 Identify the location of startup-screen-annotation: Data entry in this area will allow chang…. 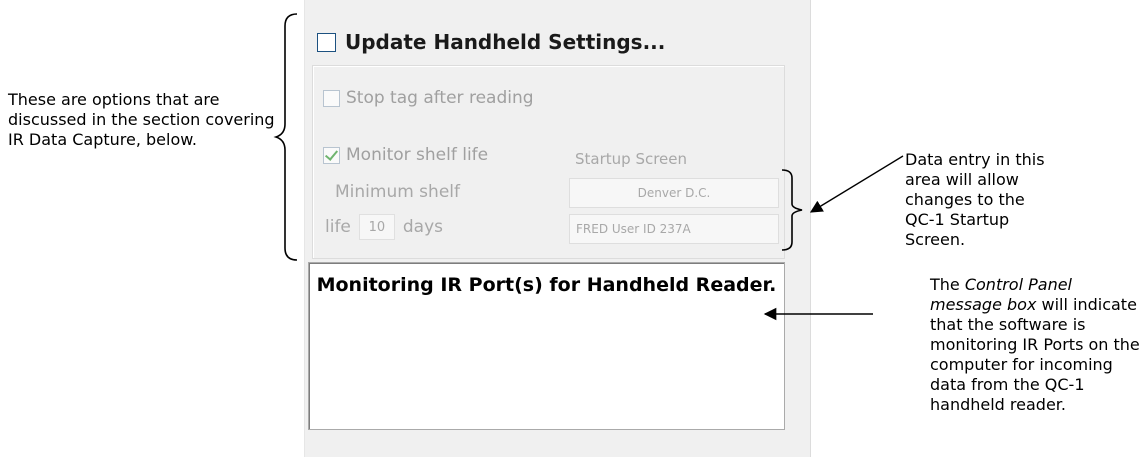
(975, 199).